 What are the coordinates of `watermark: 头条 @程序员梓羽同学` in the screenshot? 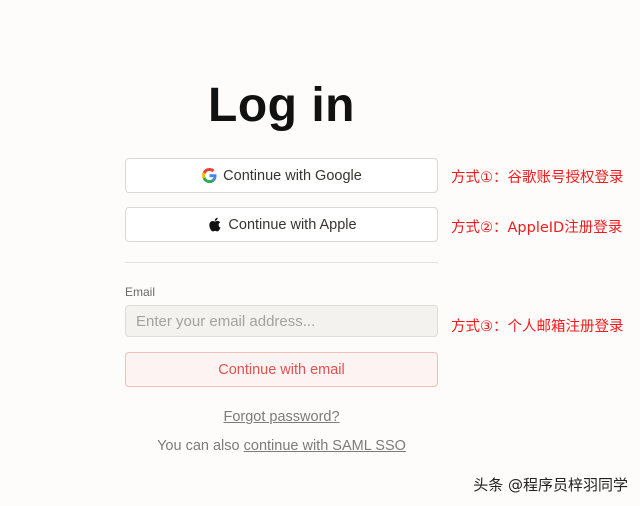 It's located at (550, 485).